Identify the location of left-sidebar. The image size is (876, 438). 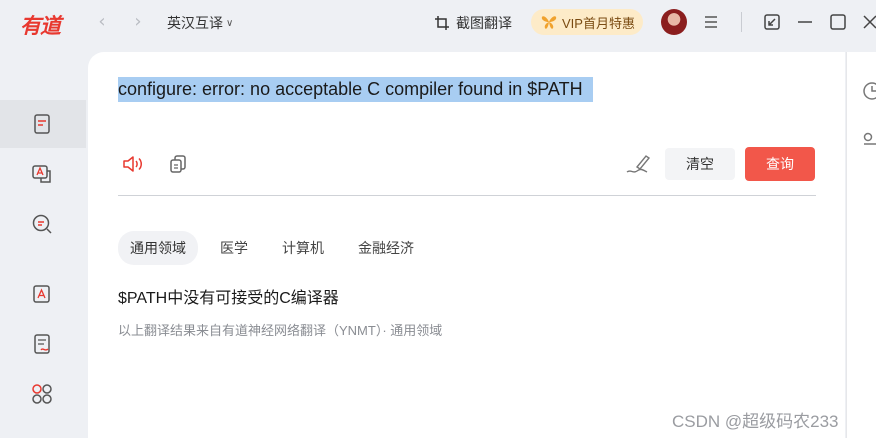
(44, 242).